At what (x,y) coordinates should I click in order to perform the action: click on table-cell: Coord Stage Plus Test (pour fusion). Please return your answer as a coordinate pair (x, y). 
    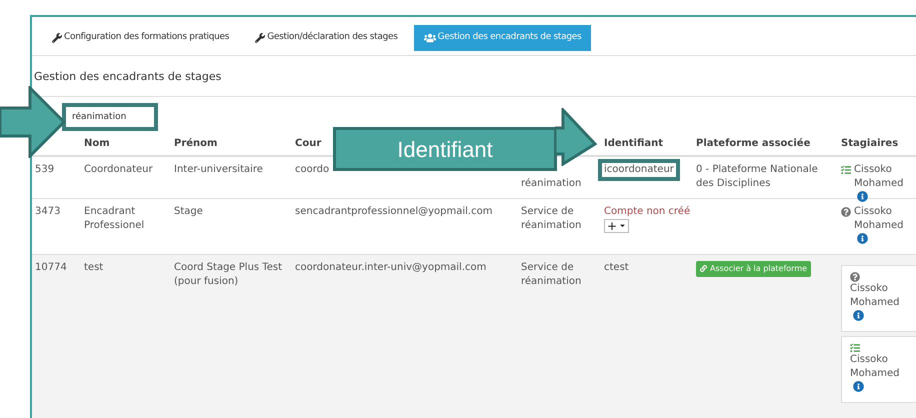
    Looking at the image, I should click on (228, 274).